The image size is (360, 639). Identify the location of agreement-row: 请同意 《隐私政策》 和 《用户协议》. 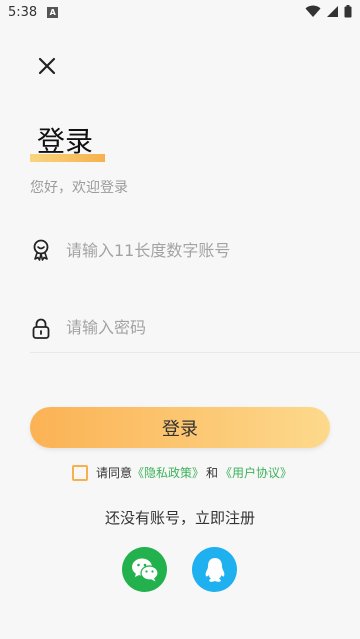
(182, 472).